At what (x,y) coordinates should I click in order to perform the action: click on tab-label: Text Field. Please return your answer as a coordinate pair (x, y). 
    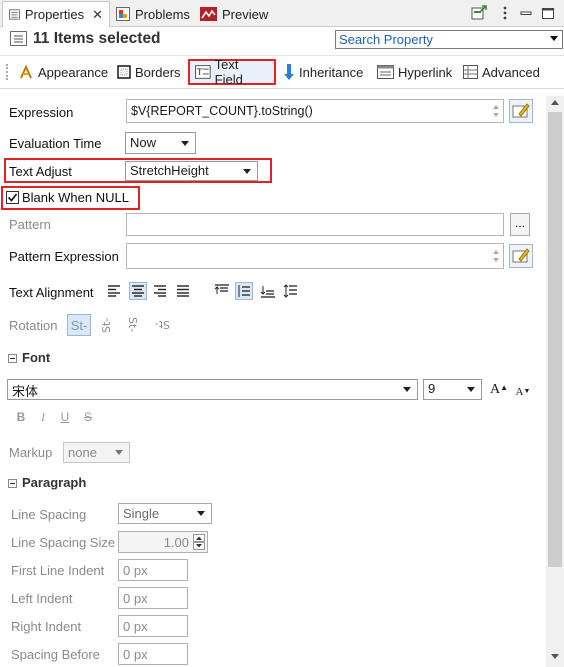
    Looking at the image, I should click on (228, 72).